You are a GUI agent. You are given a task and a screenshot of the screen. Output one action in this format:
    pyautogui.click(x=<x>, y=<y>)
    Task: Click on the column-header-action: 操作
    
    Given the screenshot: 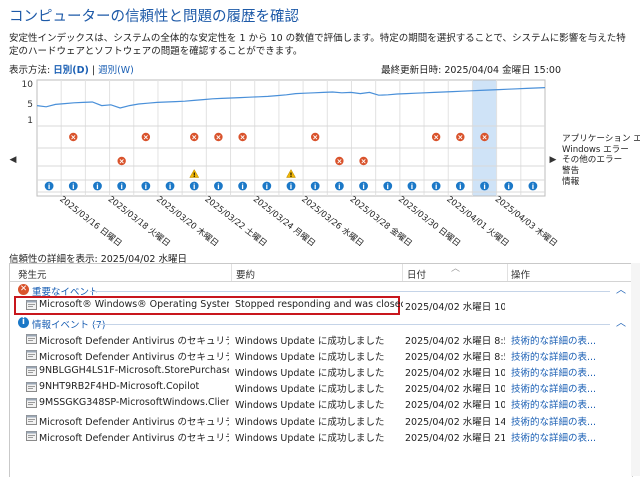 What is the action you would take?
    pyautogui.click(x=520, y=274)
    